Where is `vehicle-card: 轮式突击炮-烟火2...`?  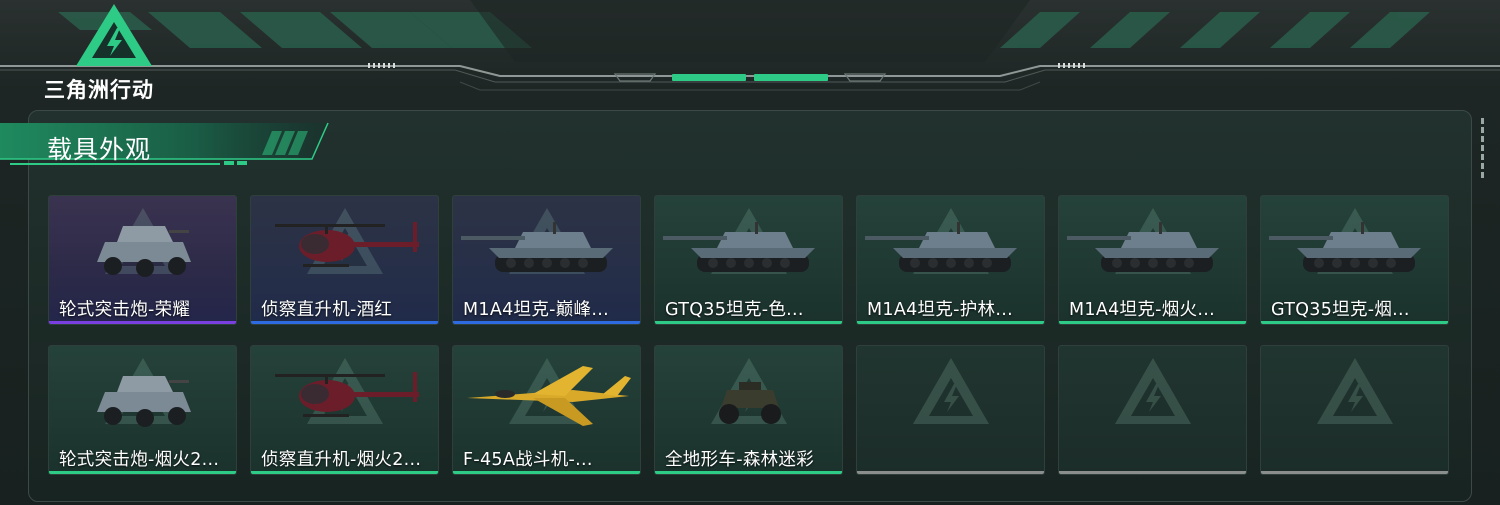
vehicle-card: 轮式突击炮-烟火2... is located at coordinates (142, 410).